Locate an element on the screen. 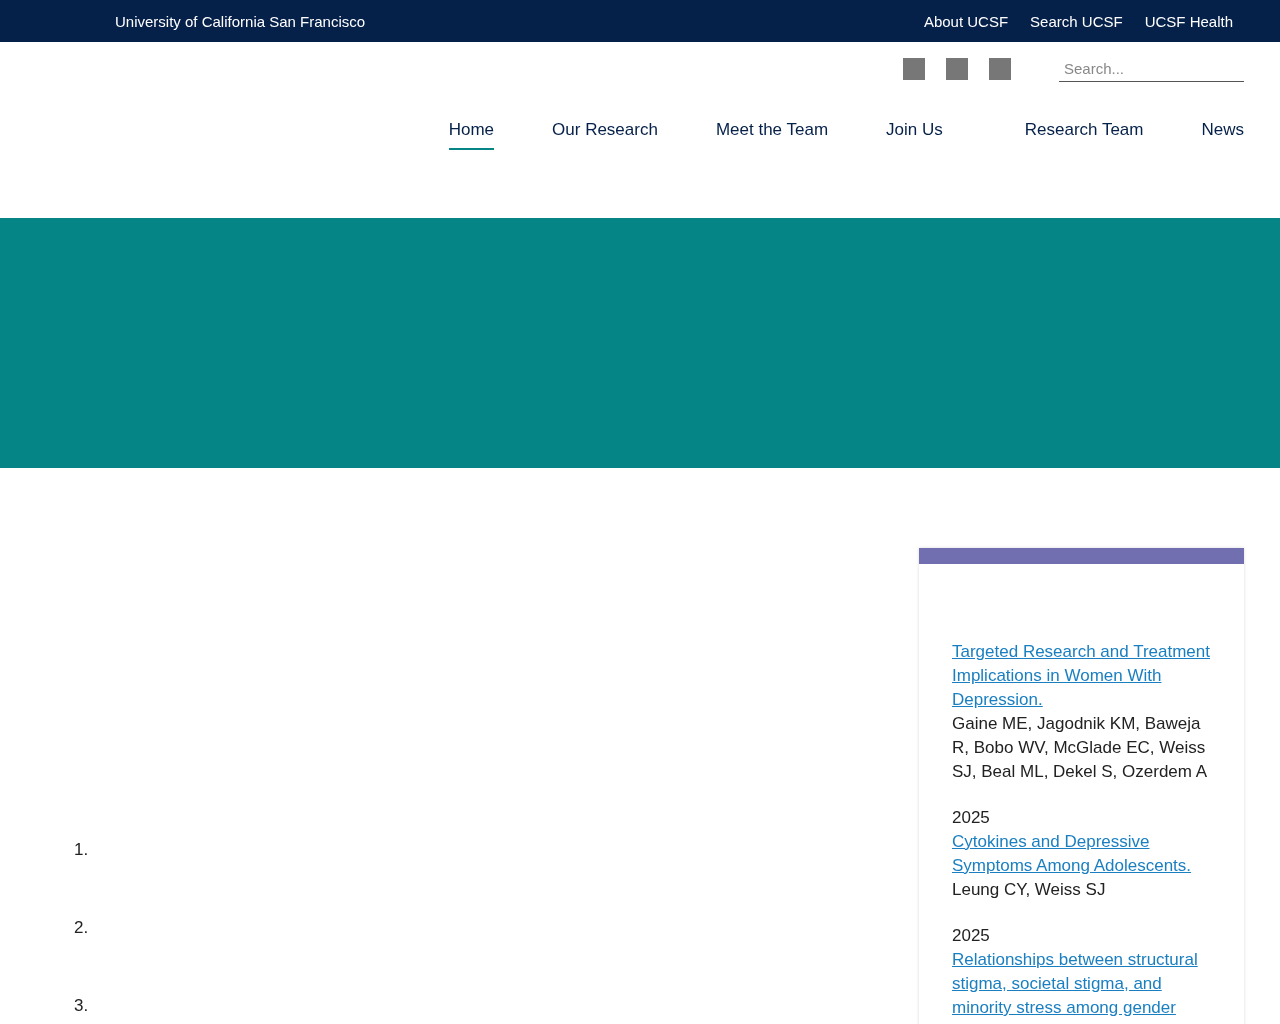 The height and width of the screenshot is (1024, 1280). nav-link: Research Team is located at coordinates (1084, 135).